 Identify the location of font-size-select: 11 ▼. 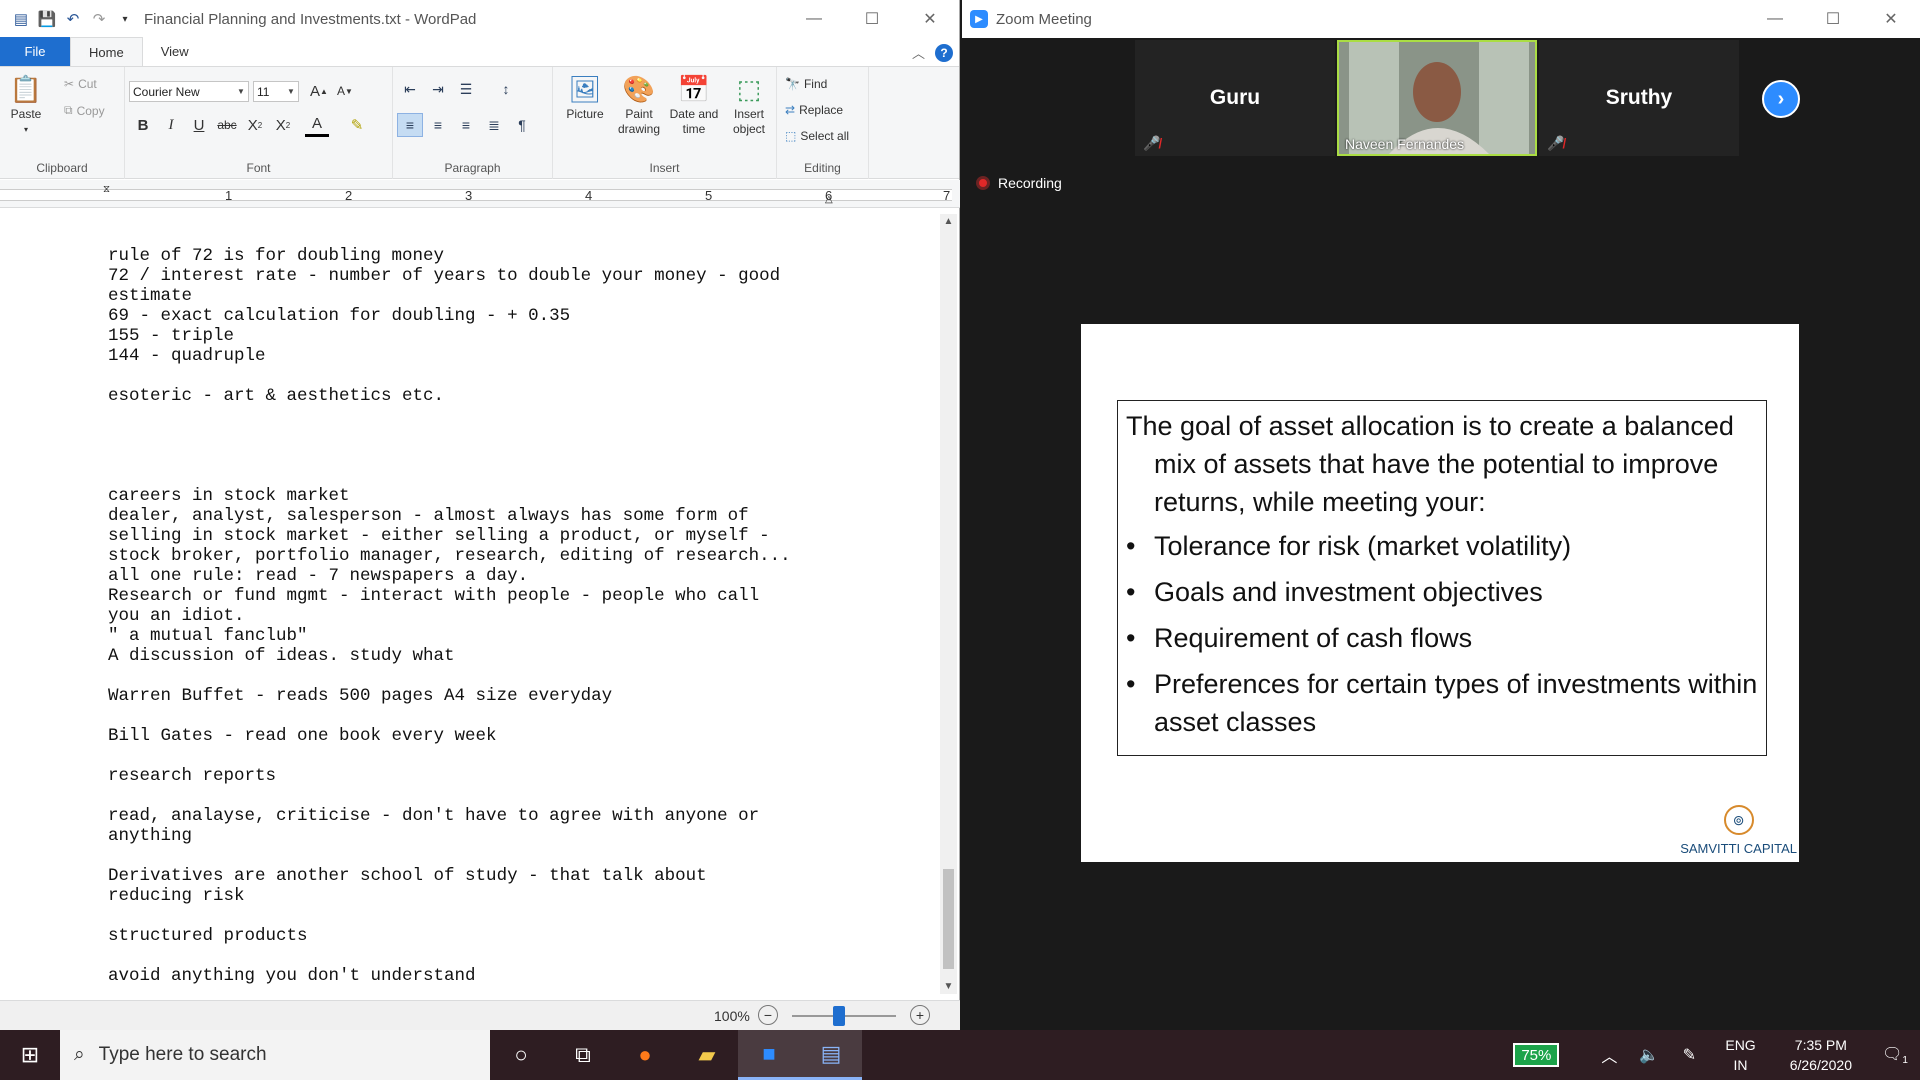
(276, 91).